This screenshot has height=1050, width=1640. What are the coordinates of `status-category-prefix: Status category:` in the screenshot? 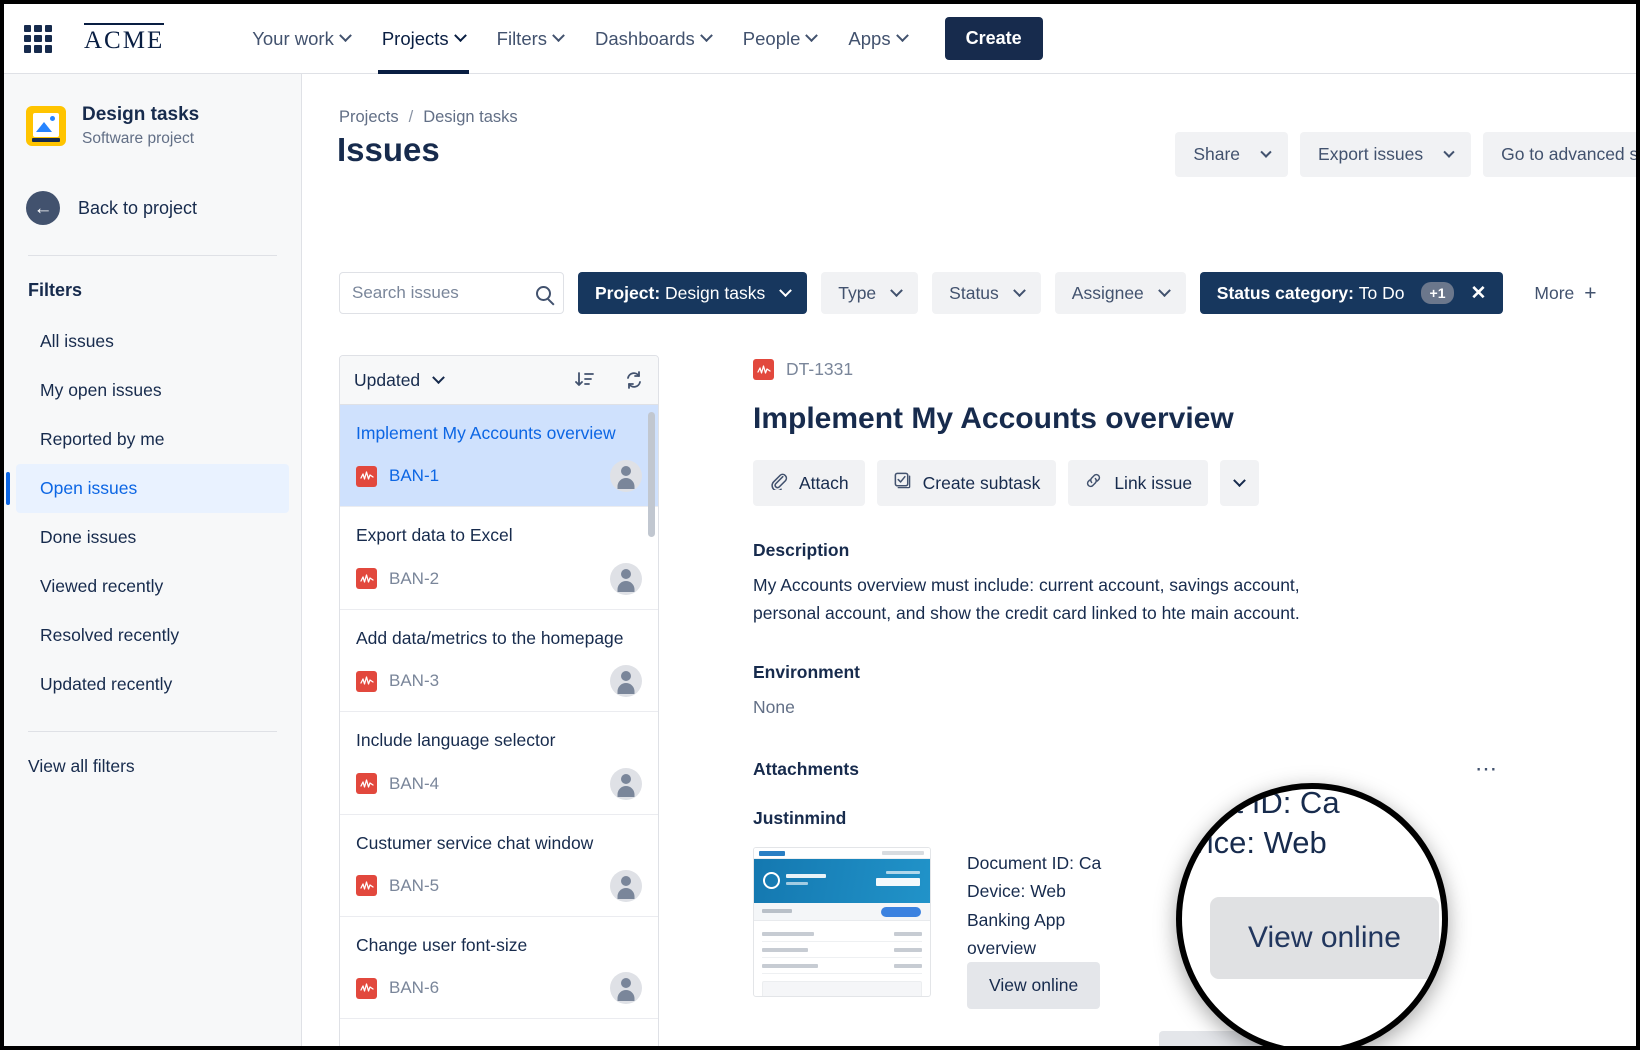 It's located at (1285, 292).